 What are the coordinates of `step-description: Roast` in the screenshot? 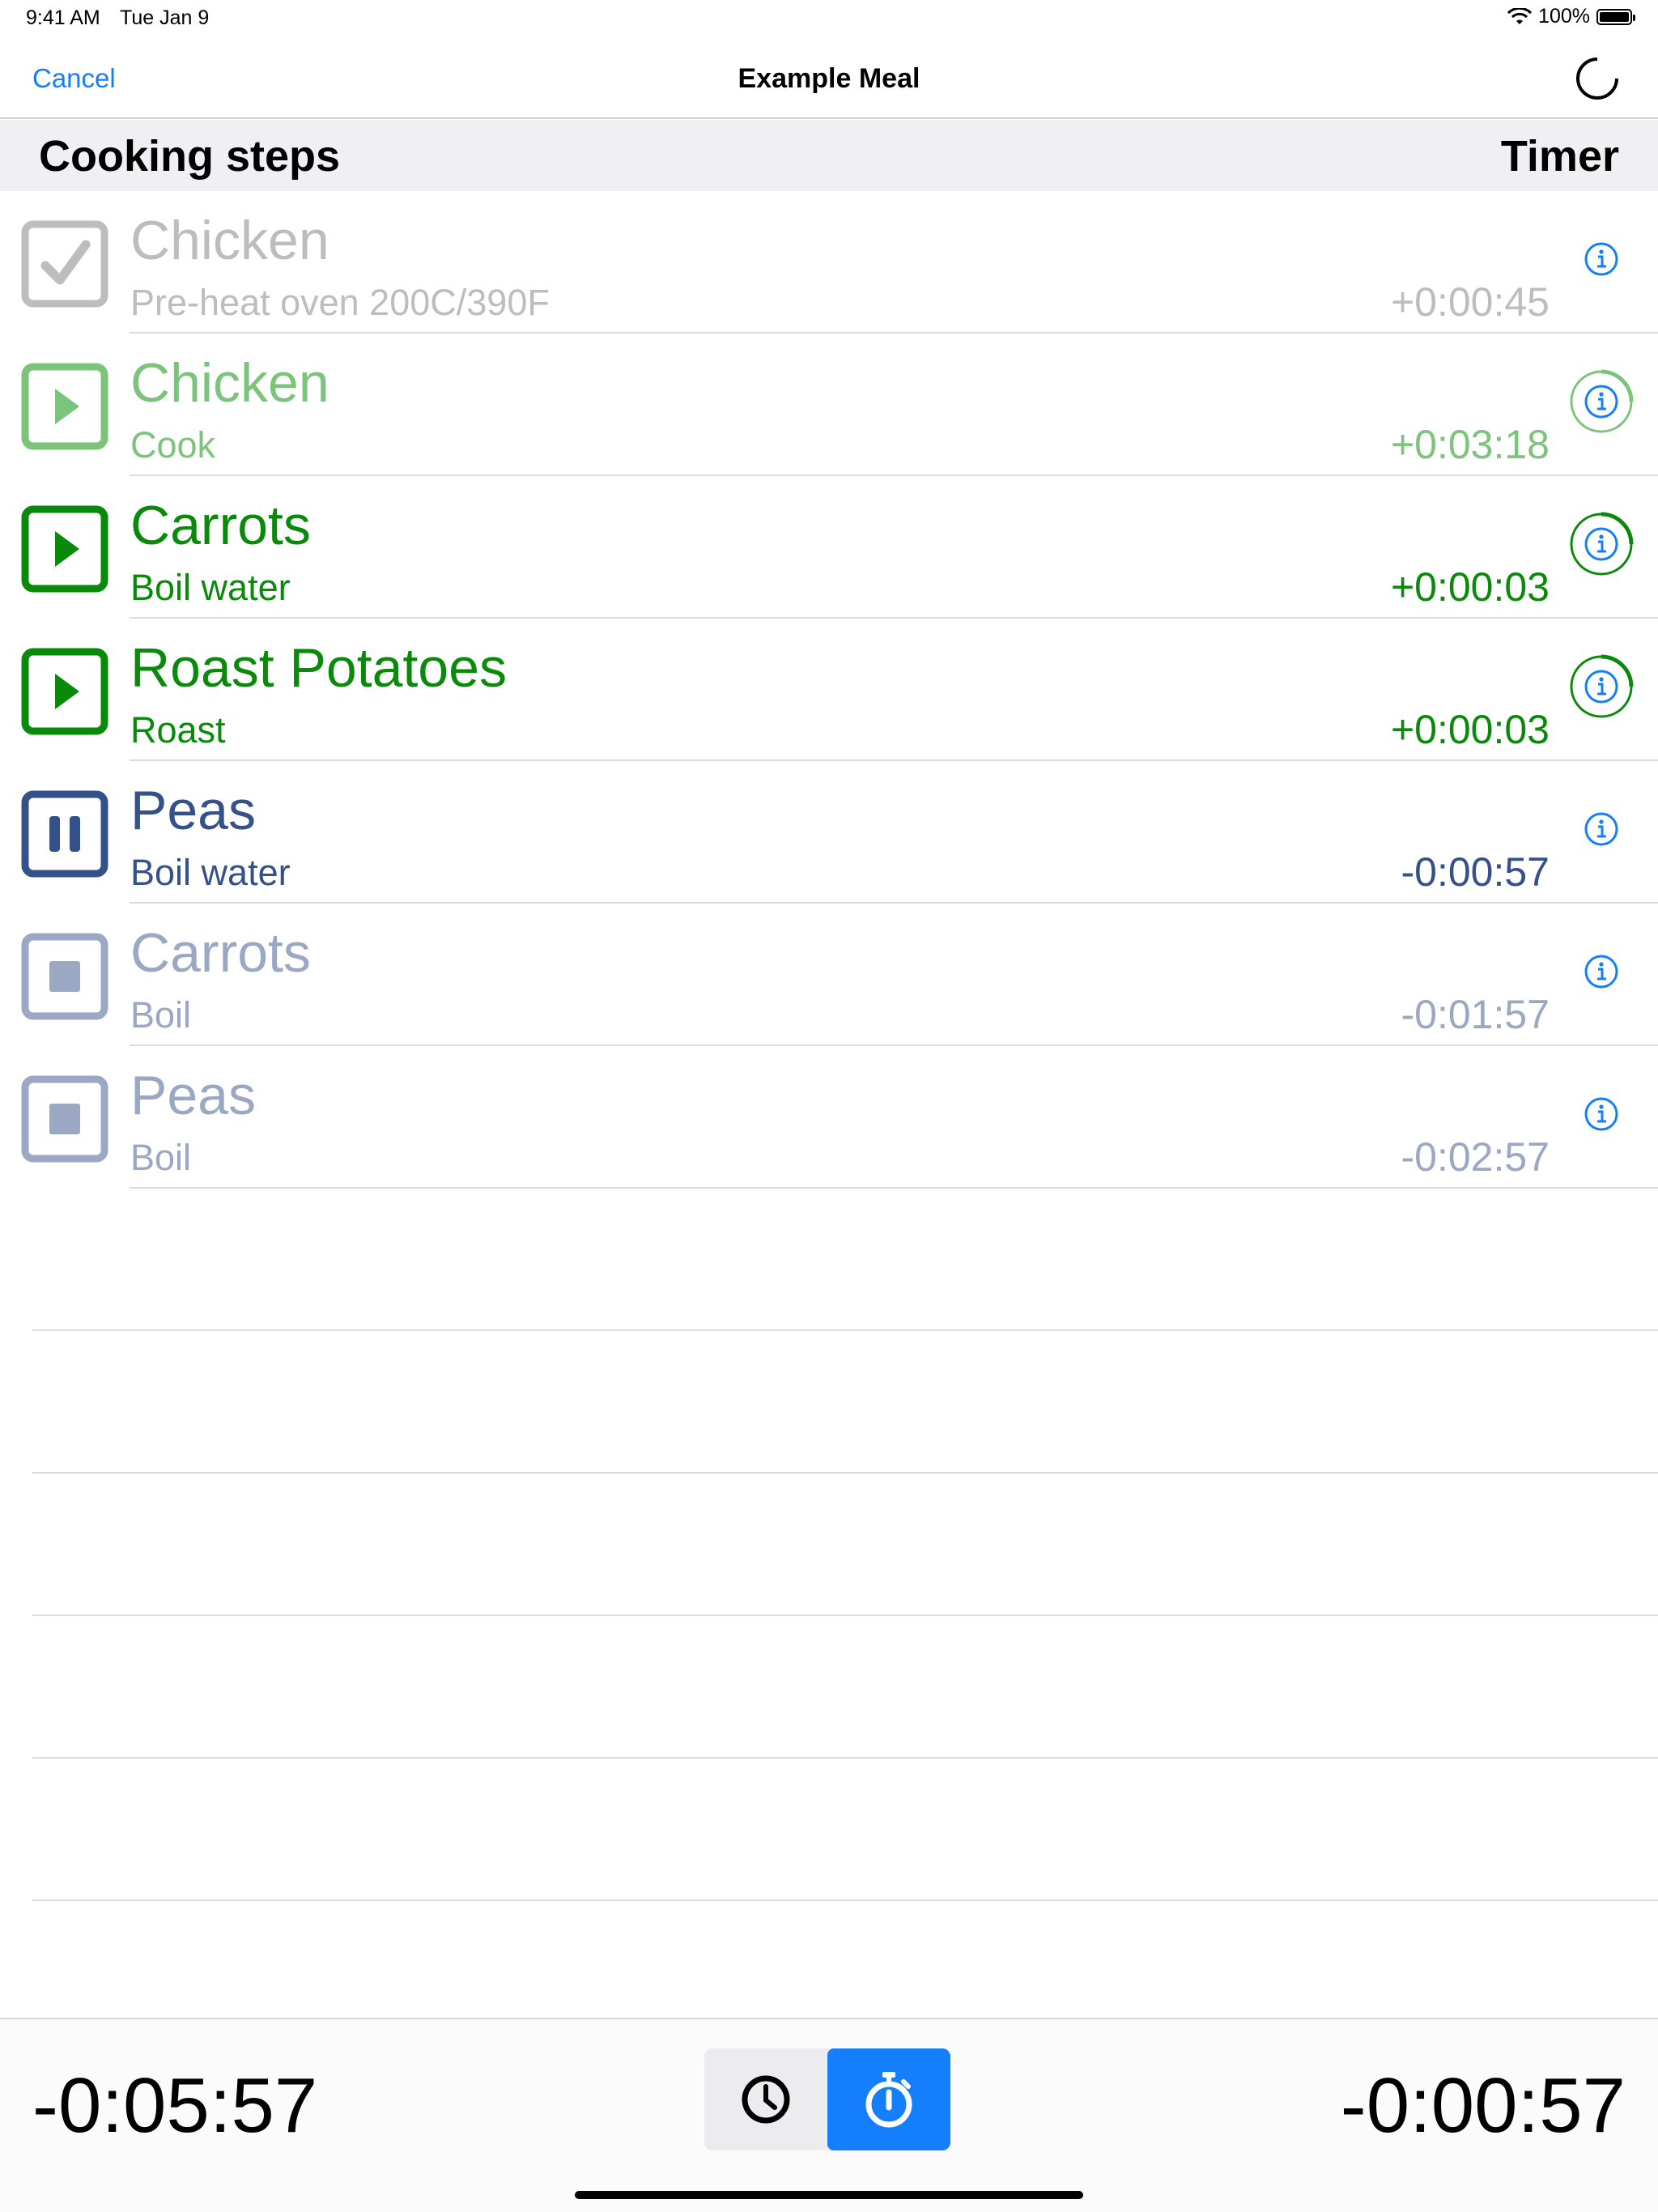 It's located at (178, 730).